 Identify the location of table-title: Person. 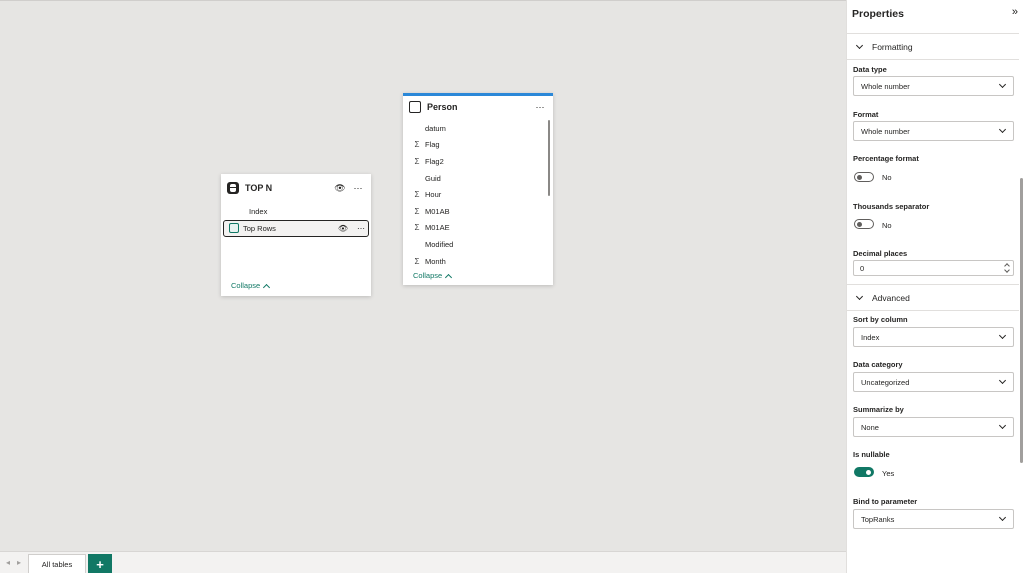
(442, 107).